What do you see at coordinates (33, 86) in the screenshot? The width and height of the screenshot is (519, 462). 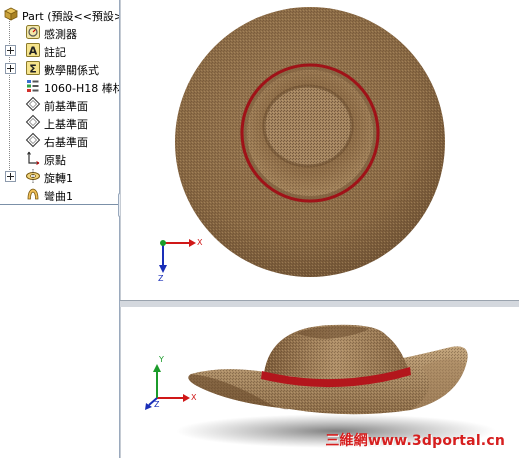 I see `material-icon` at bounding box center [33, 86].